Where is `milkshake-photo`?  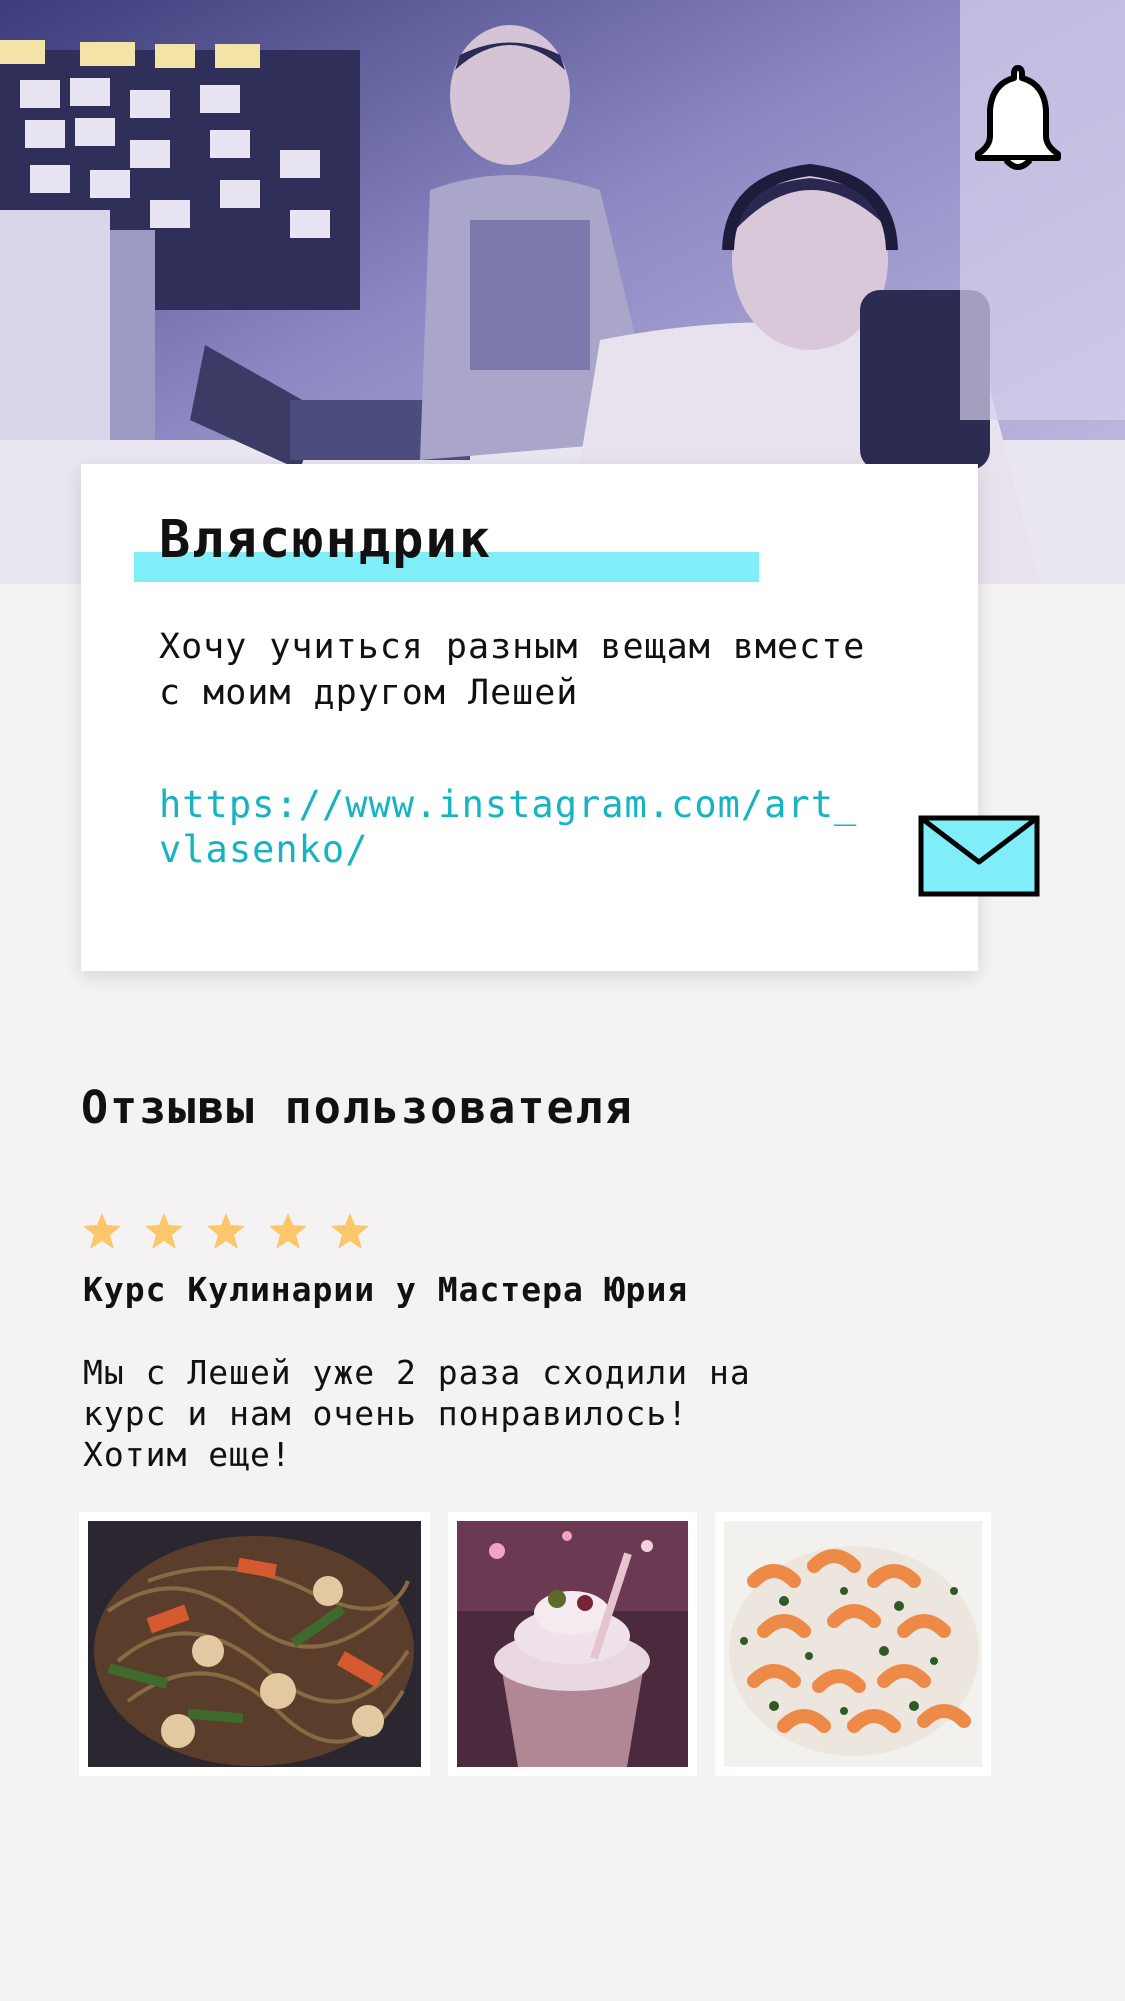
milkshake-photo is located at coordinates (572, 1644).